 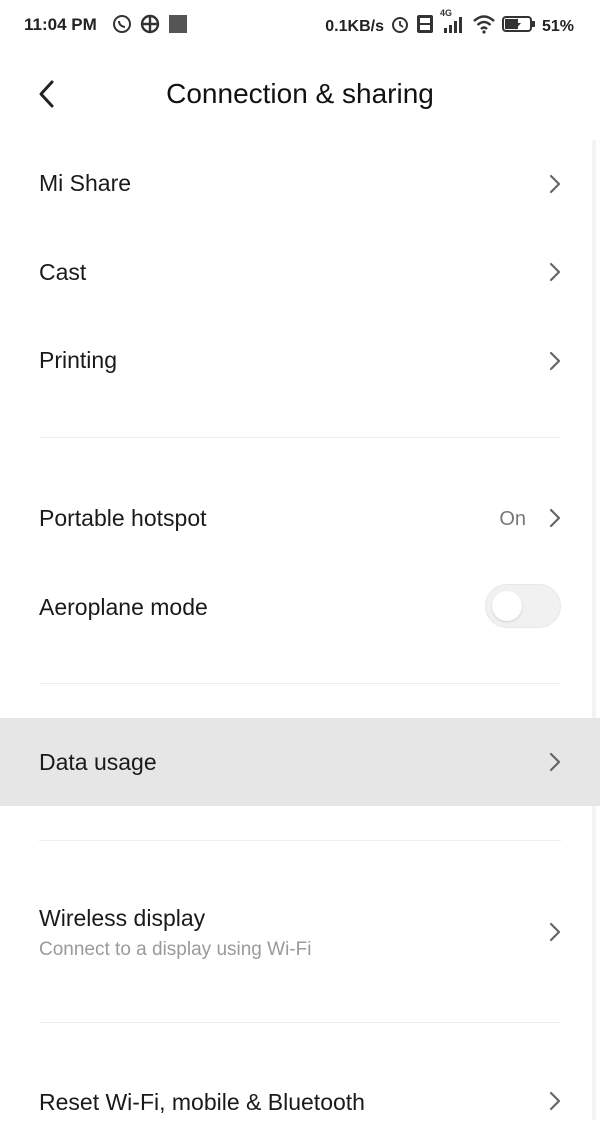 What do you see at coordinates (300, 518) in the screenshot?
I see `list-item-portable-hotspot: Portable hotspot On` at bounding box center [300, 518].